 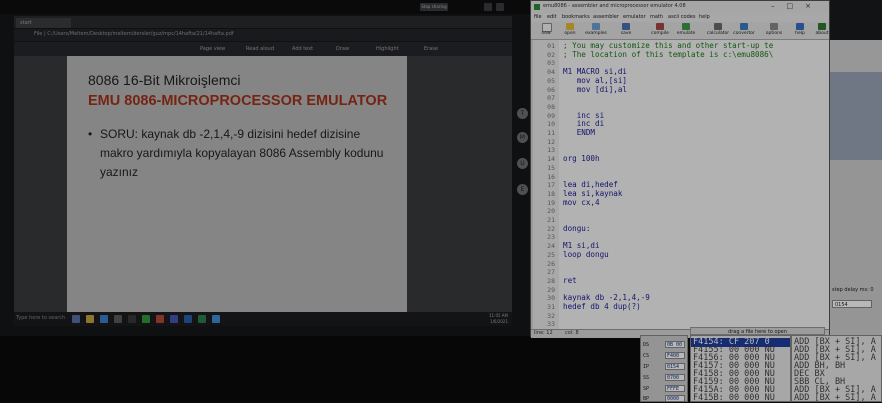 What do you see at coordinates (646, 378) in the screenshot?
I see `register-name: SS` at bounding box center [646, 378].